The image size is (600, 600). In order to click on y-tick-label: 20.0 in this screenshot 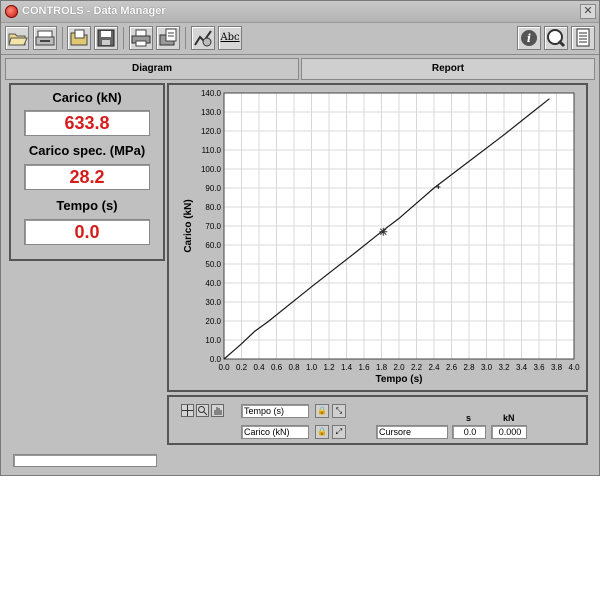, I will do `click(213, 321)`.